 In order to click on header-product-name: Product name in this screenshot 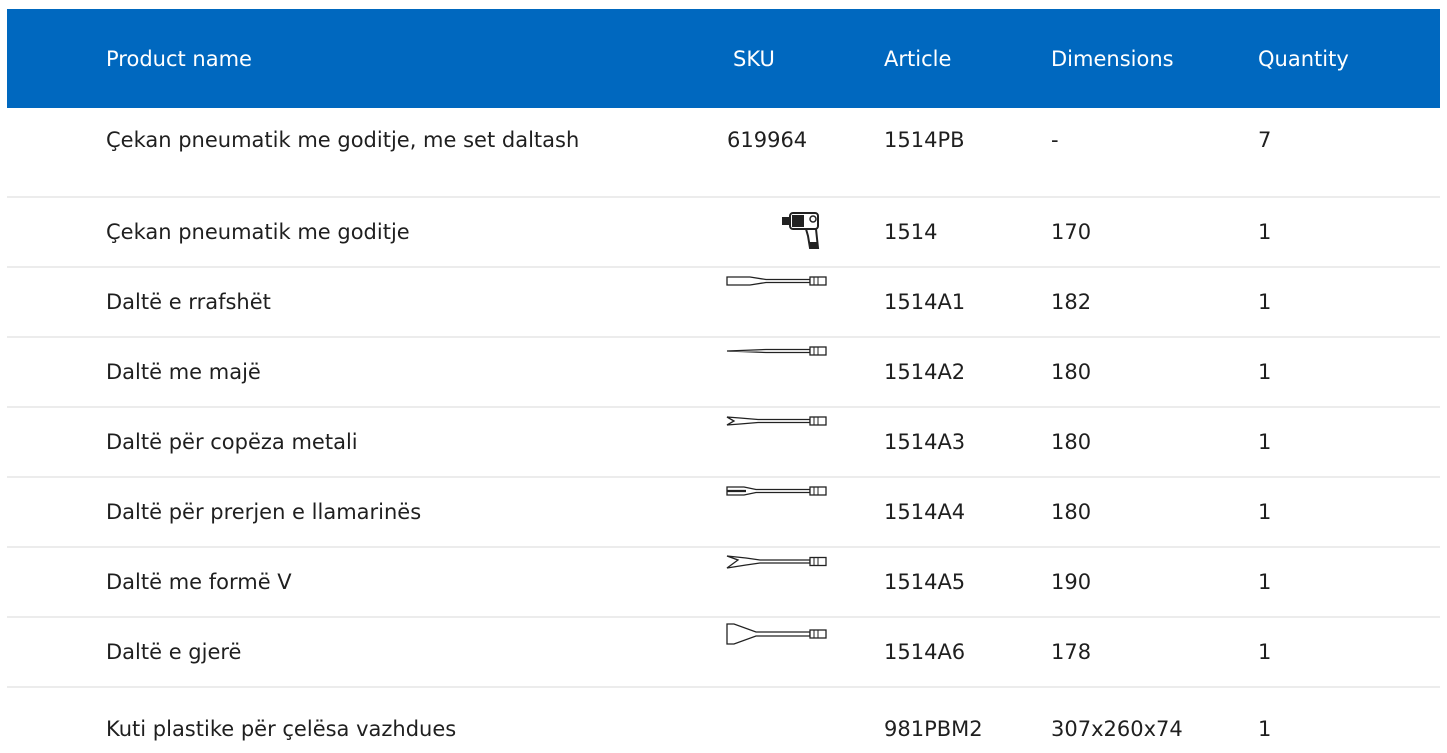, I will do `click(179, 59)`.